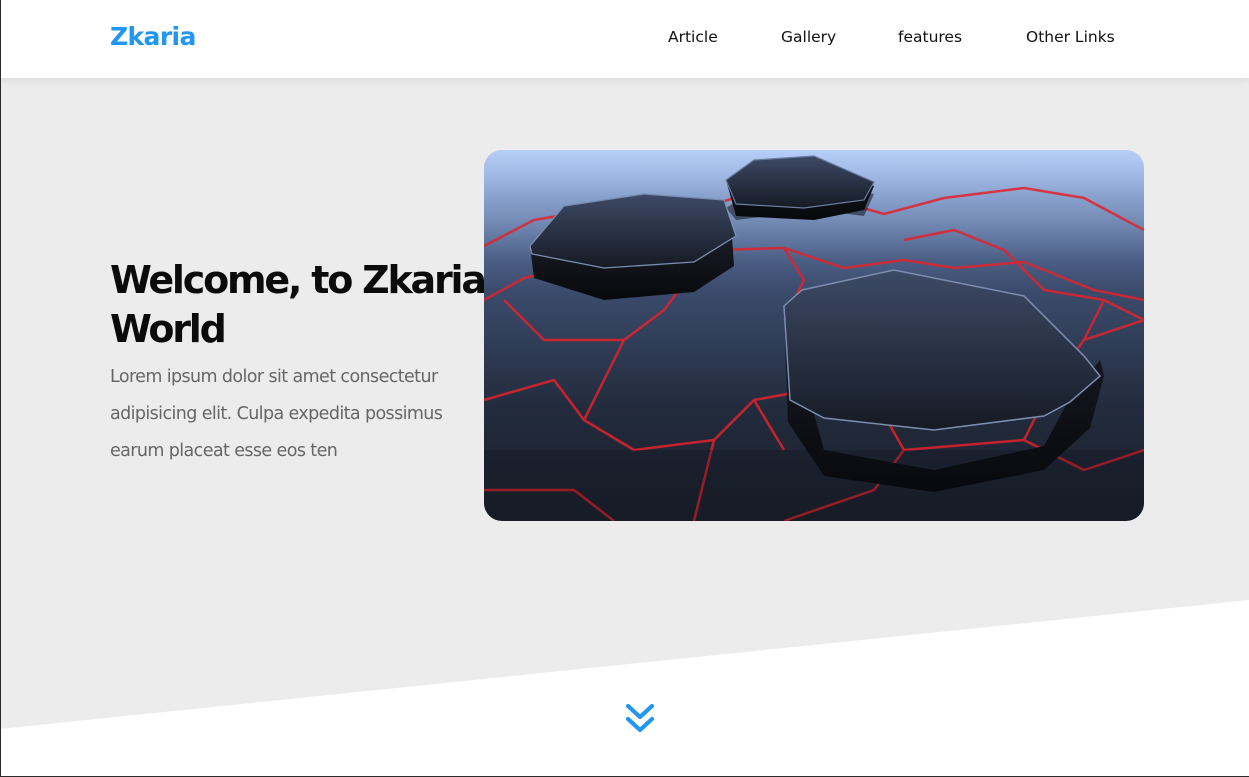 This screenshot has width=1249, height=777. I want to click on scroll-down-button, so click(640, 719).